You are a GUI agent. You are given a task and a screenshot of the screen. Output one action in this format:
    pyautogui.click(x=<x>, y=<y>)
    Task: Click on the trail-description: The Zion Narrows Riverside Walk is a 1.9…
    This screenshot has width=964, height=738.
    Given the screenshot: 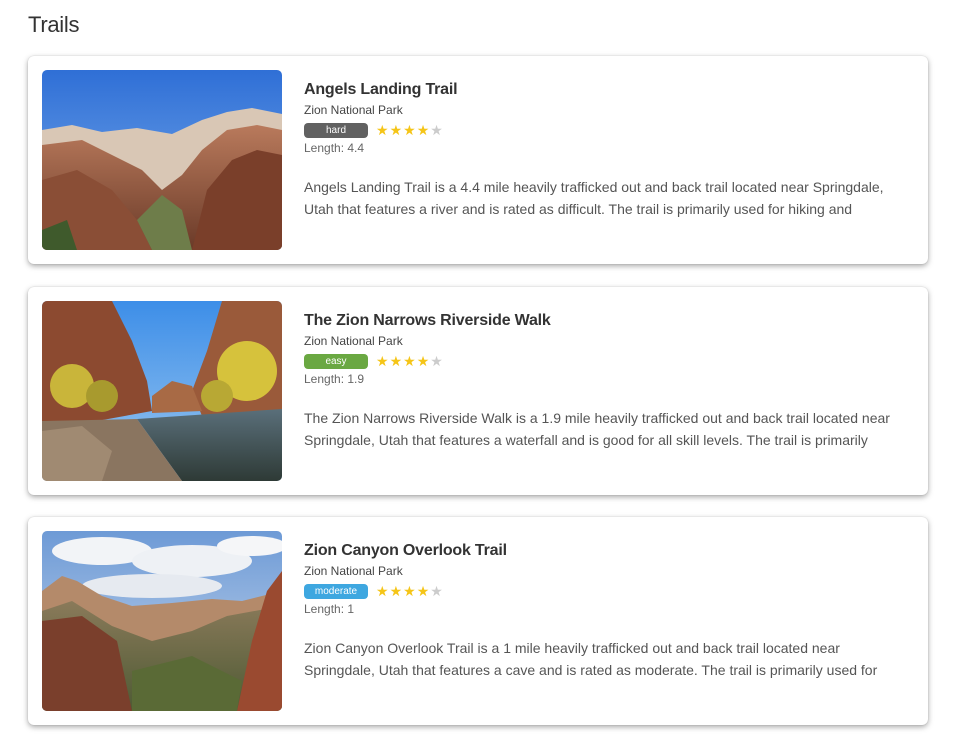 What is the action you would take?
    pyautogui.click(x=597, y=429)
    